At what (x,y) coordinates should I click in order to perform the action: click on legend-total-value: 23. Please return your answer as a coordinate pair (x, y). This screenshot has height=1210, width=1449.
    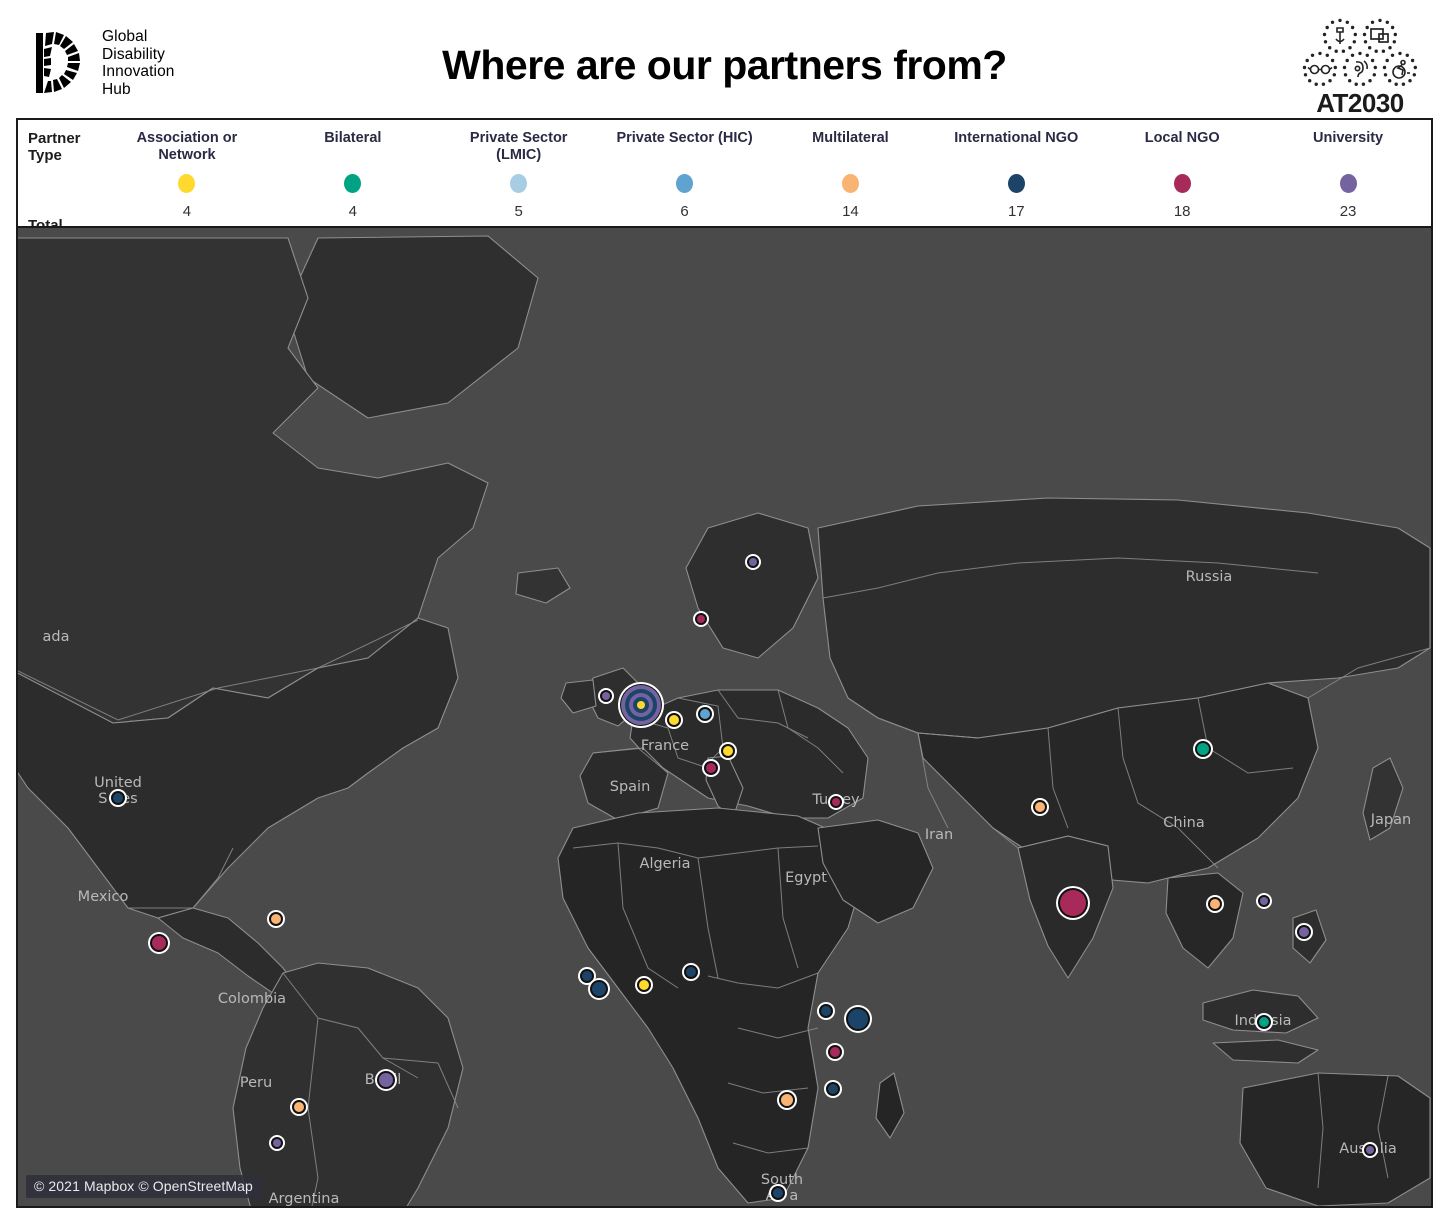
    Looking at the image, I should click on (1348, 211).